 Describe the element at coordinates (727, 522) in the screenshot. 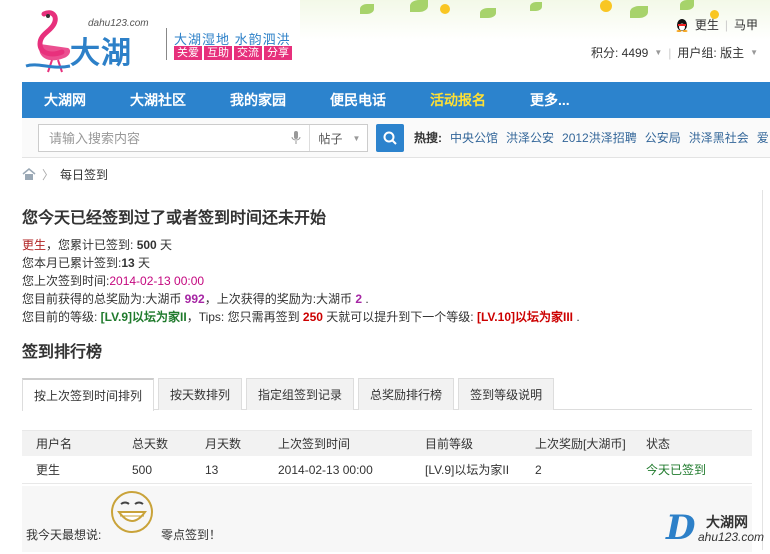

I see `watermark-name: 大湖网` at that location.